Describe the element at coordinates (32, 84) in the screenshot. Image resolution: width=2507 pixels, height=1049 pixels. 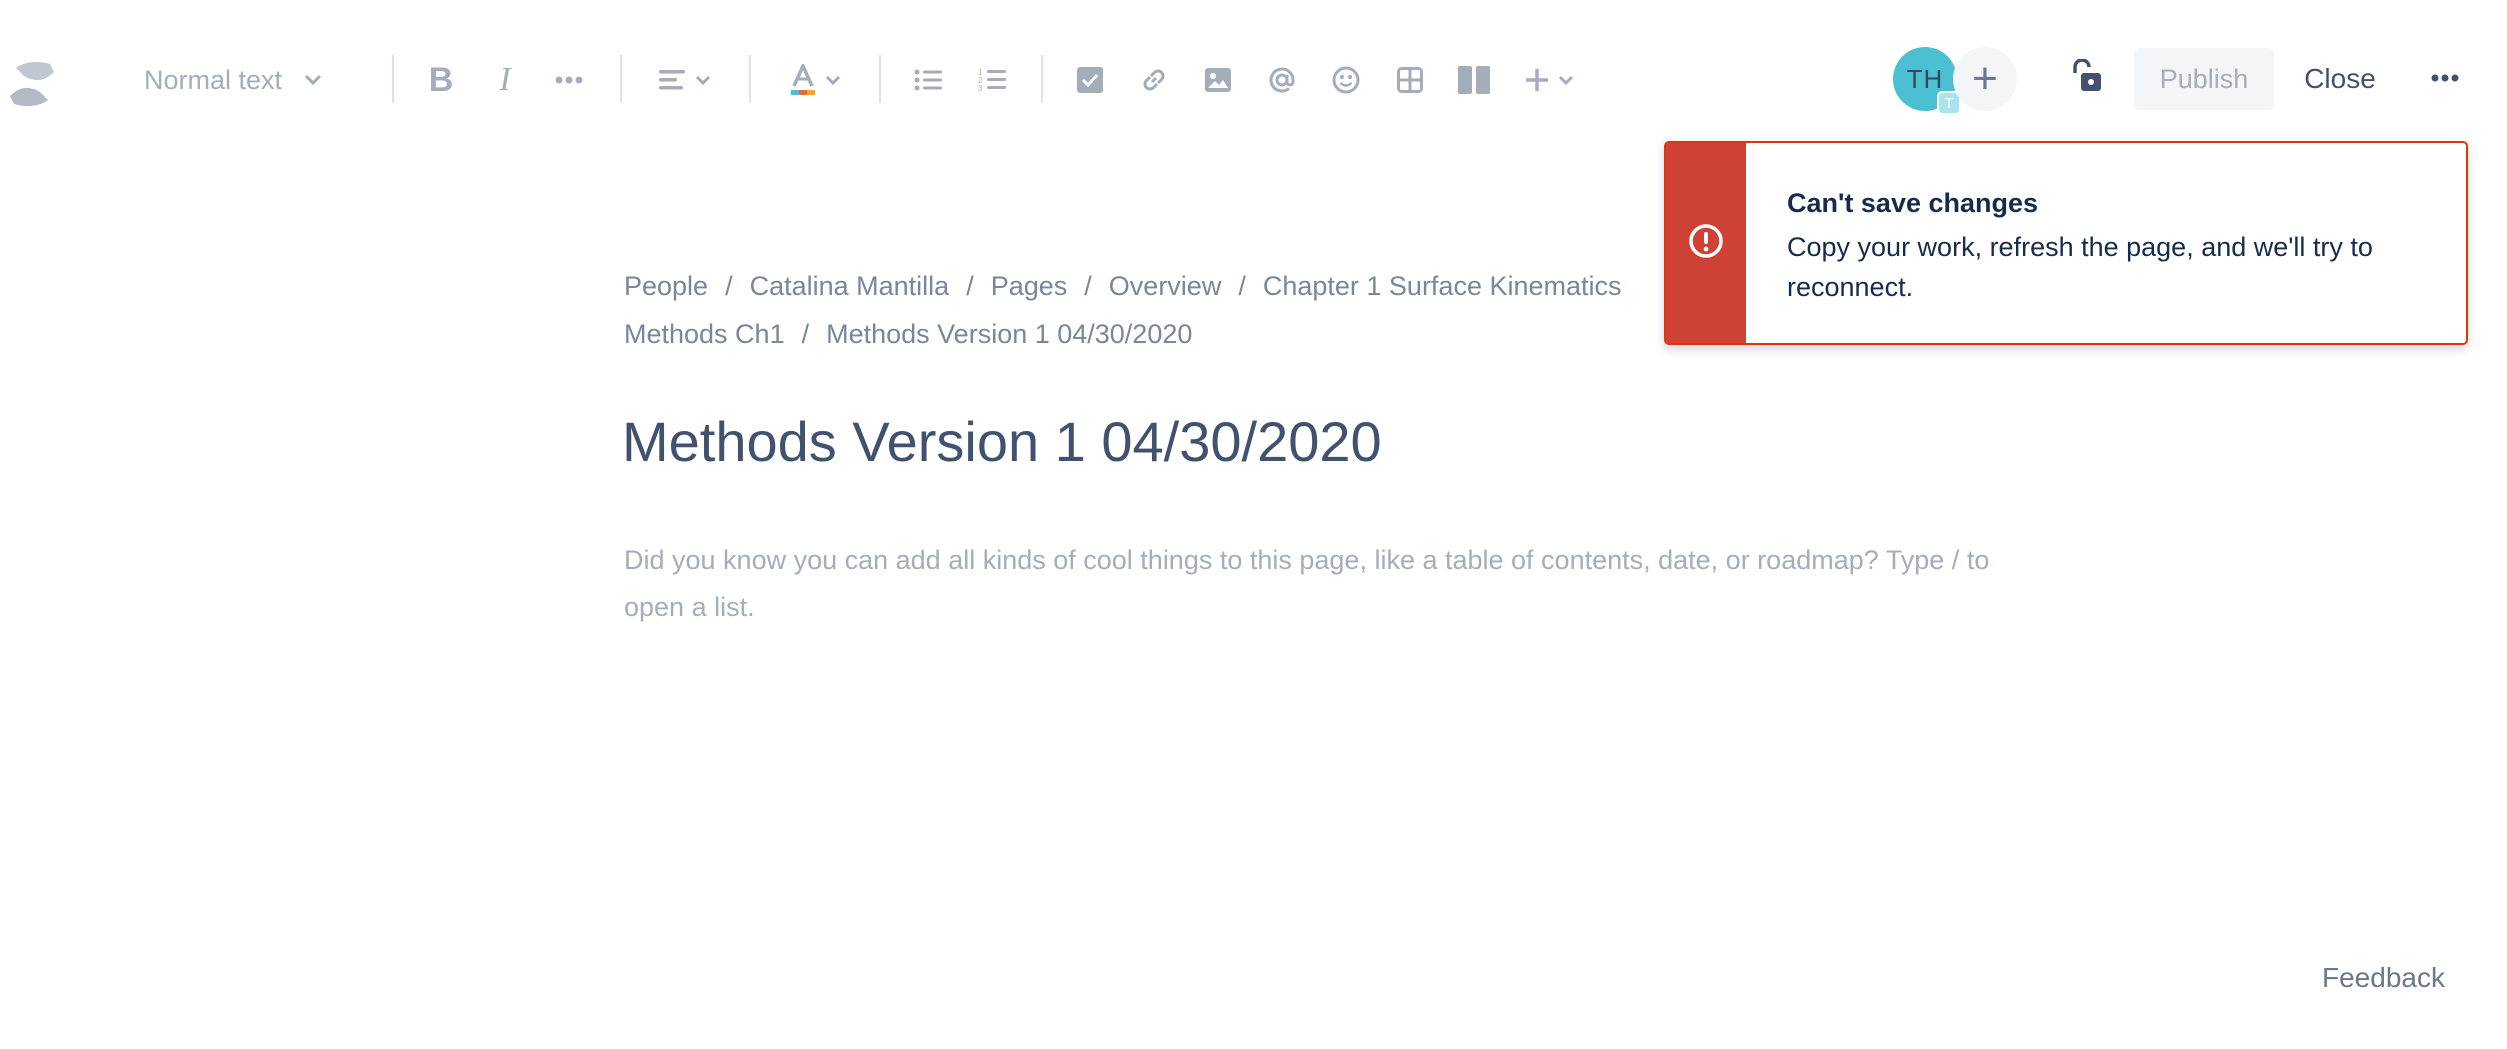
I see `confluence-logo` at that location.